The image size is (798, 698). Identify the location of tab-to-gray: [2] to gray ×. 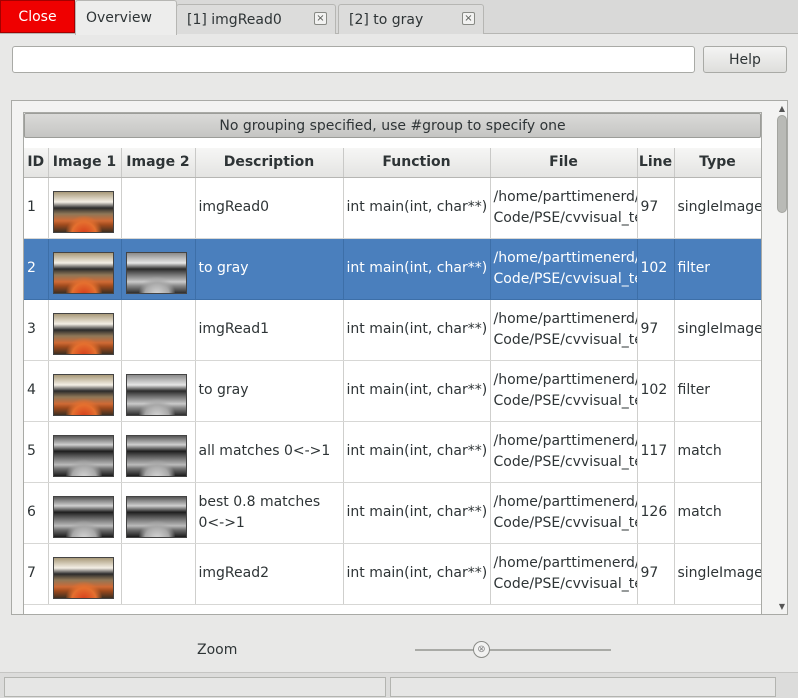
(411, 19).